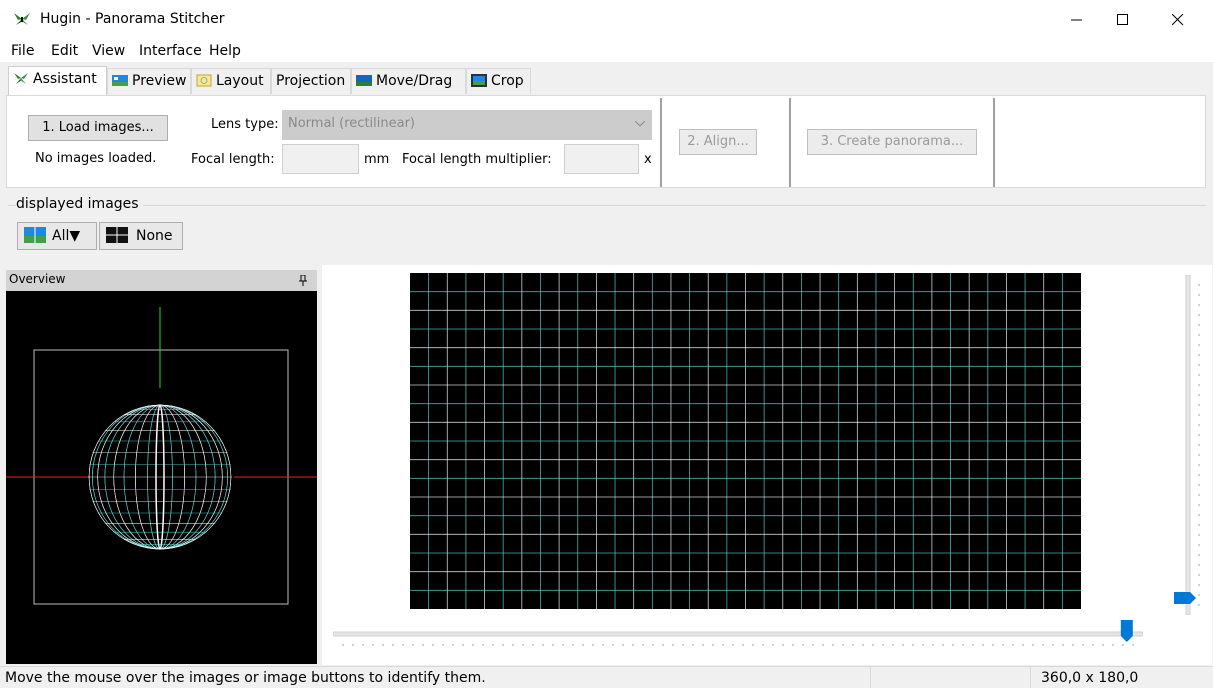 The image size is (1213, 688). Describe the element at coordinates (75, 236) in the screenshot. I see `dropdown-arrow-icon: ▼` at that location.